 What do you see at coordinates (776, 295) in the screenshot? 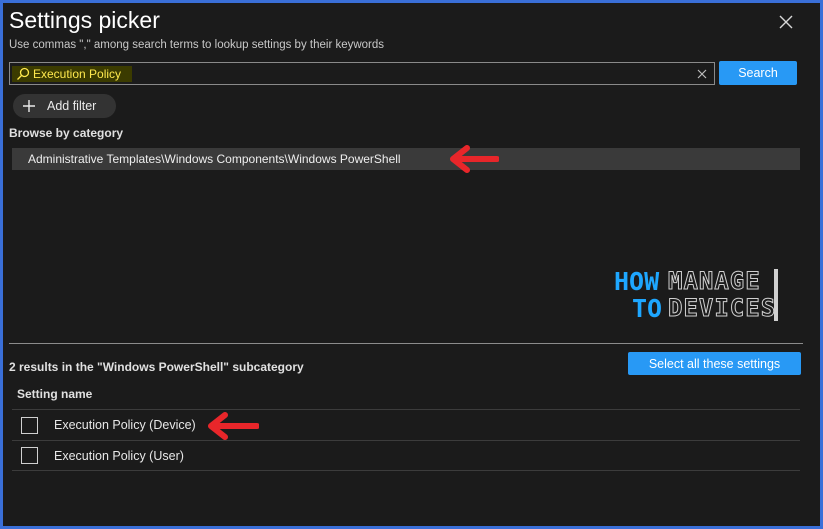
I see `logo-bar` at bounding box center [776, 295].